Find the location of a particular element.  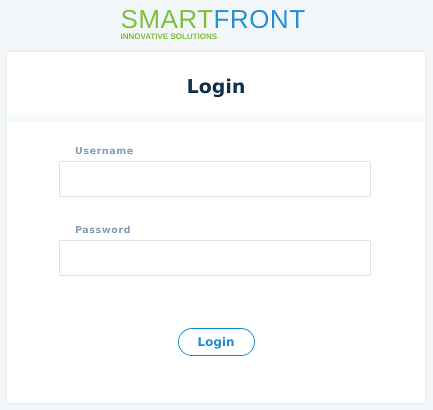

logo-wordmark: SMART is located at coordinates (167, 19).